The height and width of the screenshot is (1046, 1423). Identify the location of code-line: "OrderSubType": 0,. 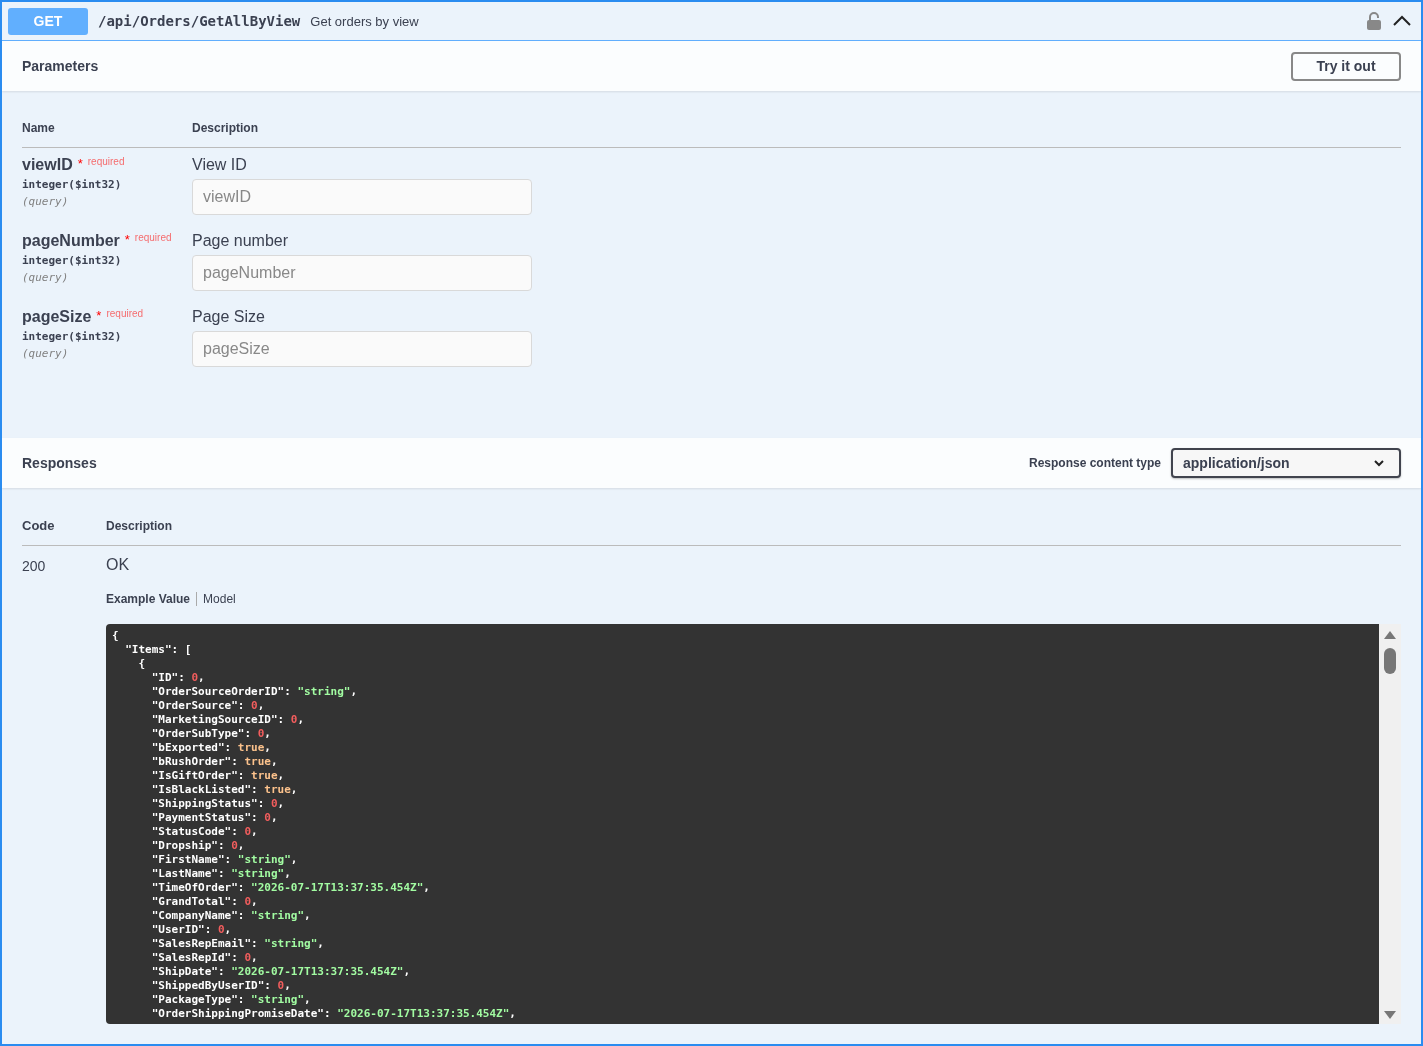
(211, 734).